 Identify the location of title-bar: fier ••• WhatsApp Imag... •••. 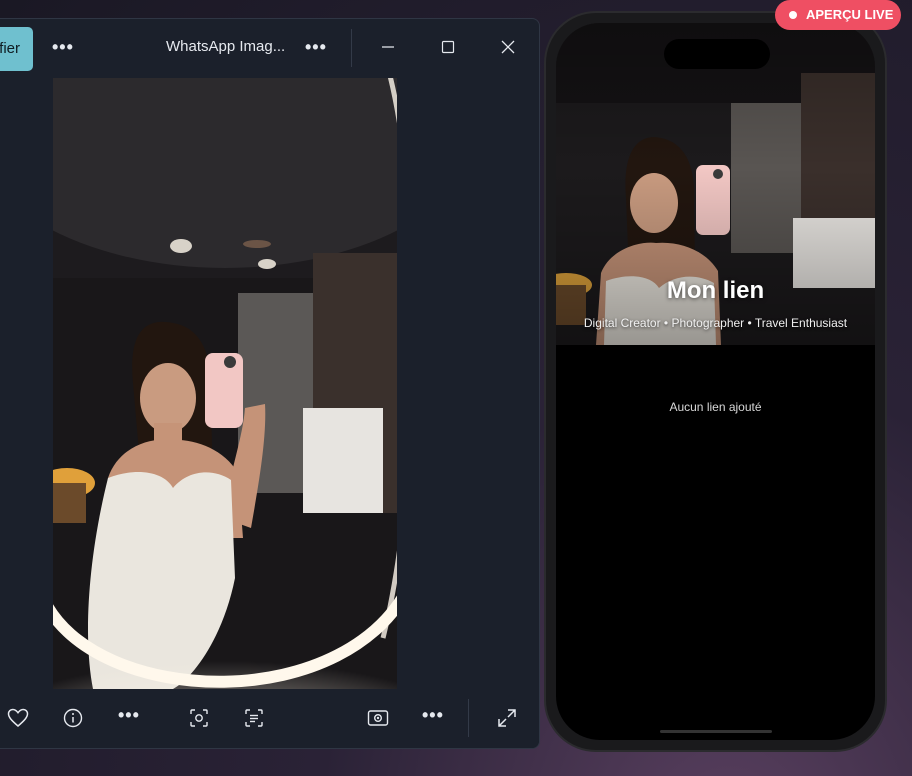
(269, 48).